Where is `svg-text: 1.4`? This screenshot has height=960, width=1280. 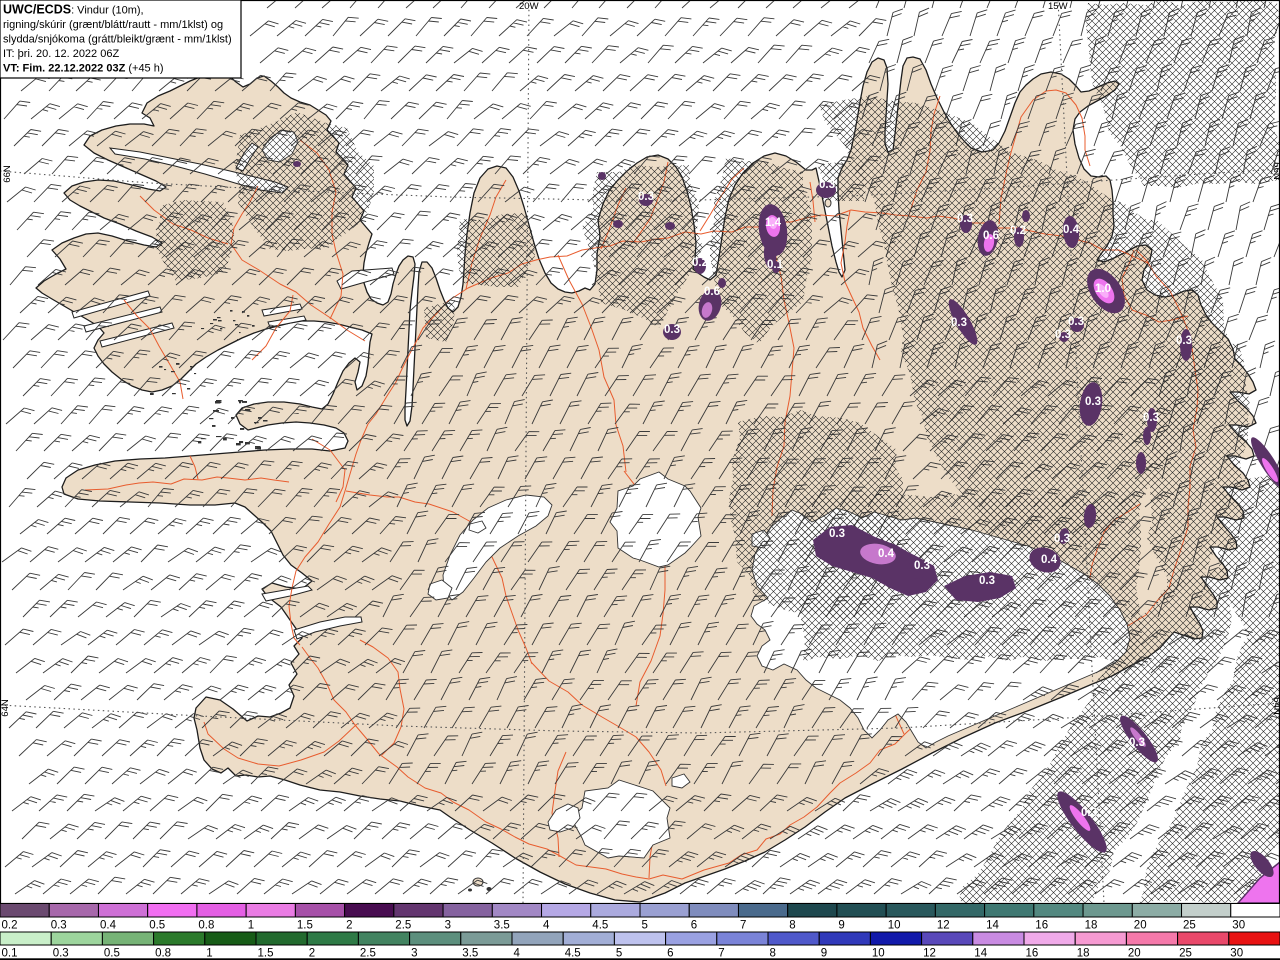 svg-text: 1.4 is located at coordinates (773, 223).